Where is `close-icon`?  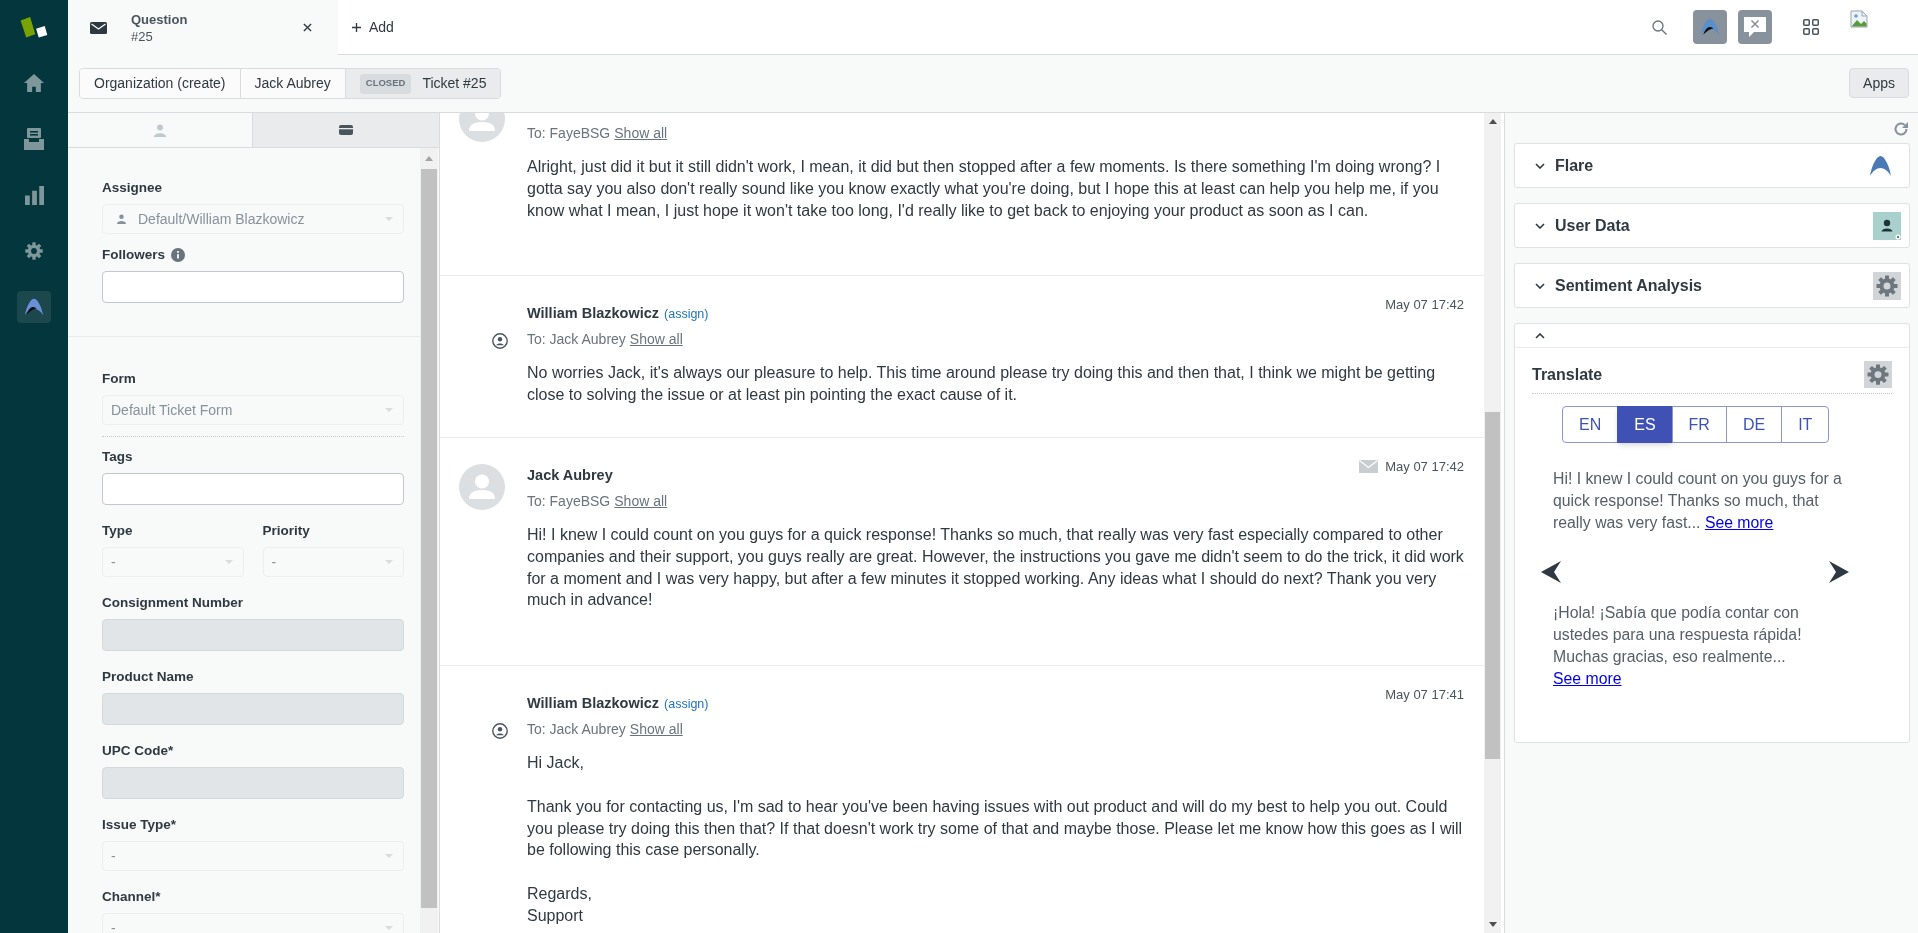 close-icon is located at coordinates (307, 27).